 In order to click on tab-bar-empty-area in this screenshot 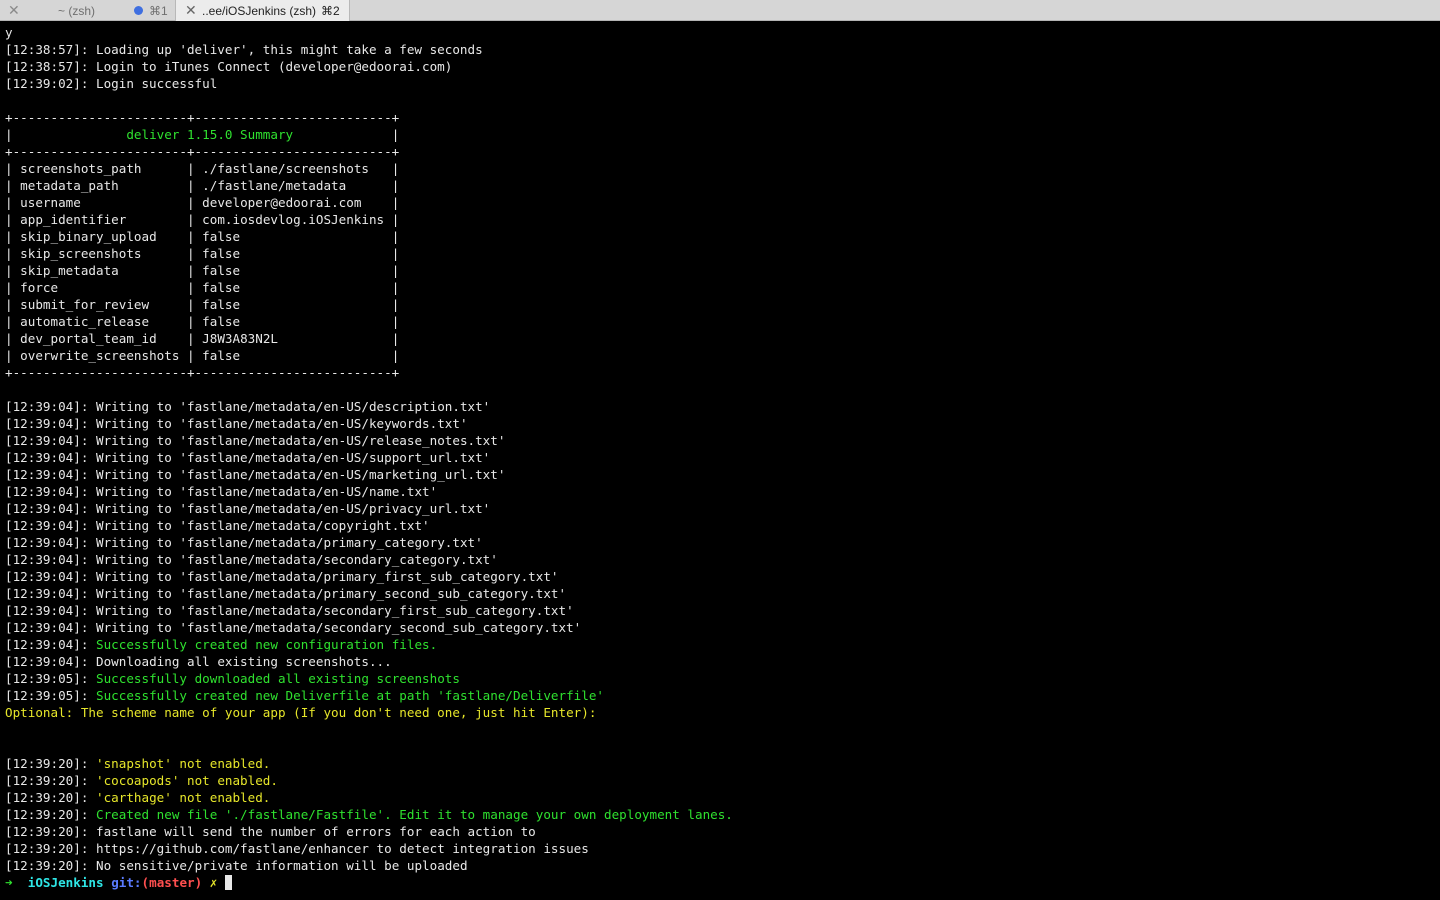, I will do `click(895, 10)`.